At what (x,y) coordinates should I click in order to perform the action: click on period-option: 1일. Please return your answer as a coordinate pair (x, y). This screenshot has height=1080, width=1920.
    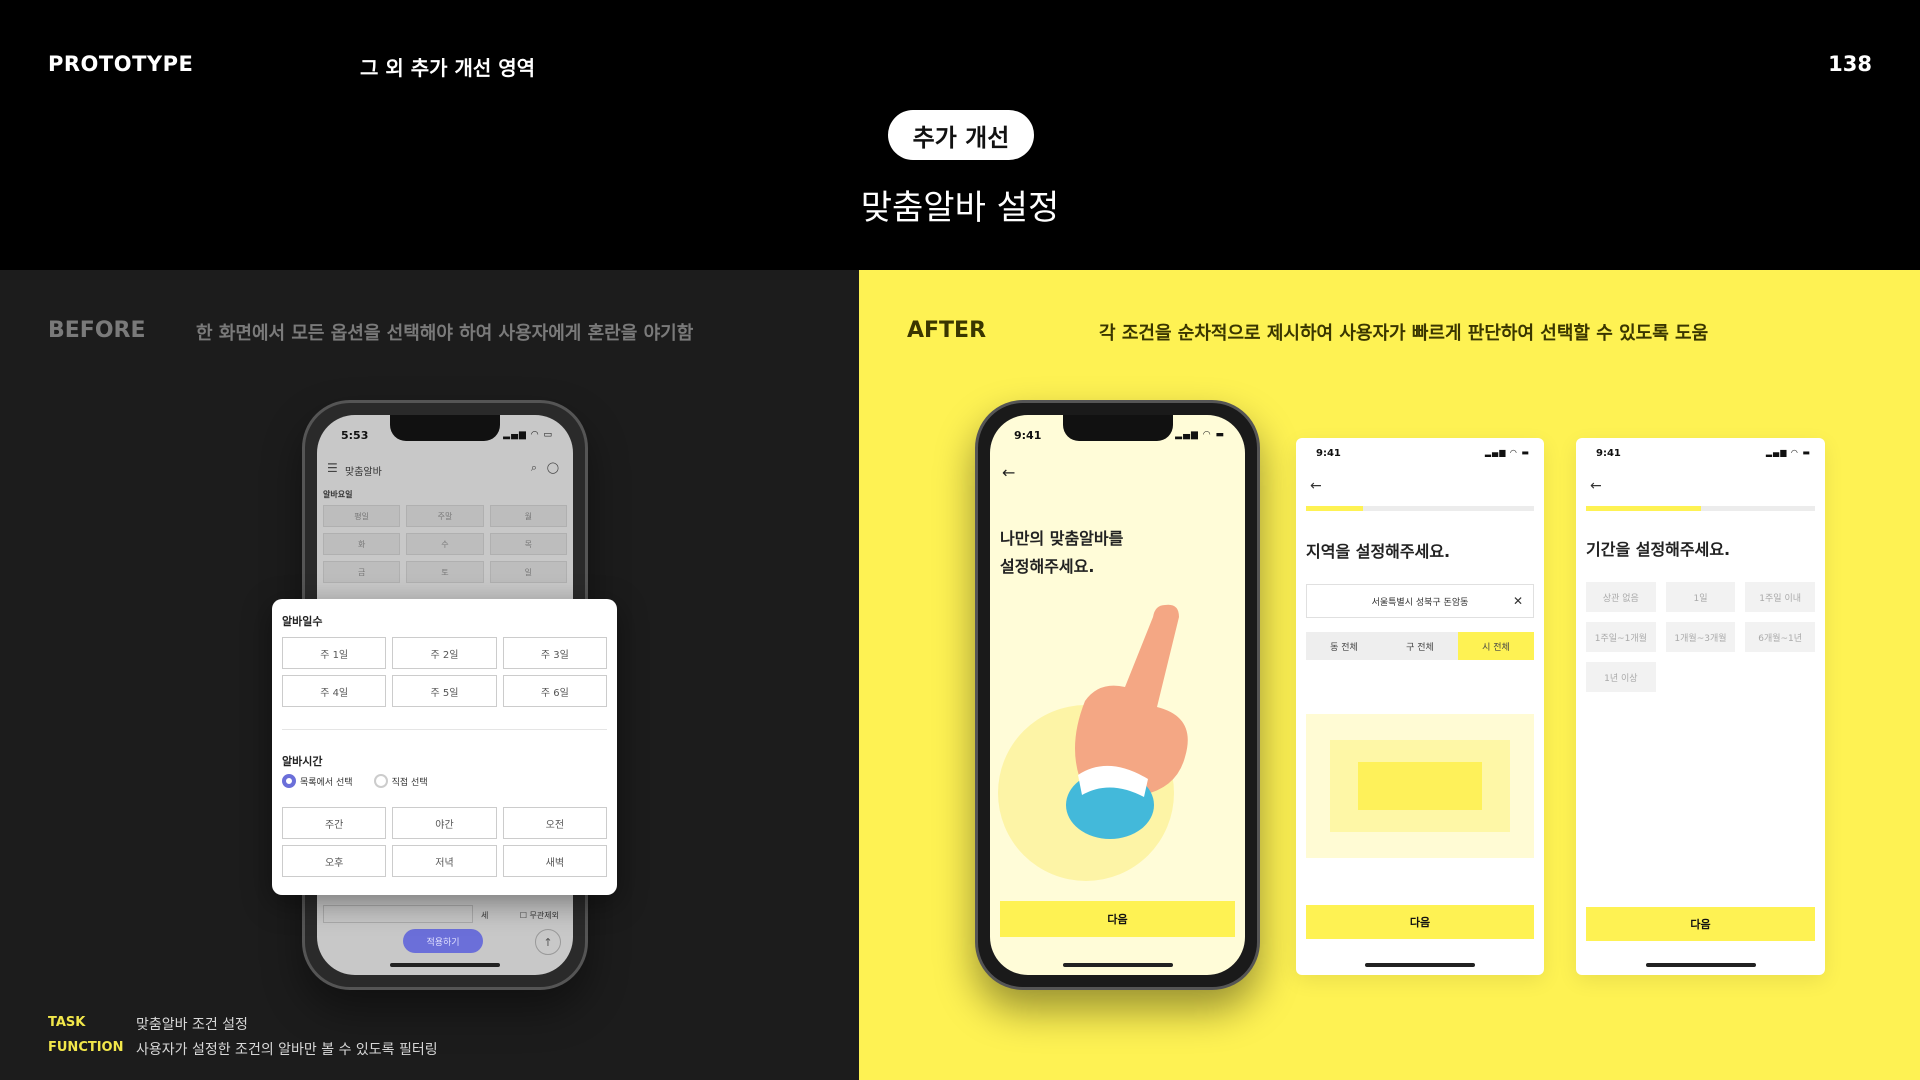
    Looking at the image, I should click on (1700, 597).